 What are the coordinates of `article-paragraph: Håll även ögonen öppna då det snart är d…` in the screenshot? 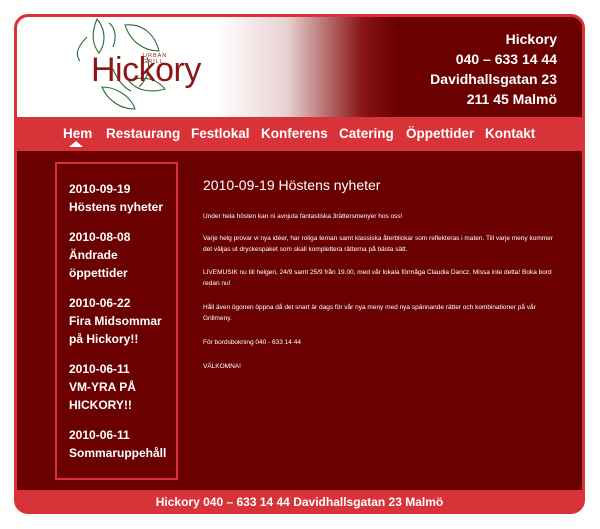 It's located at (369, 313).